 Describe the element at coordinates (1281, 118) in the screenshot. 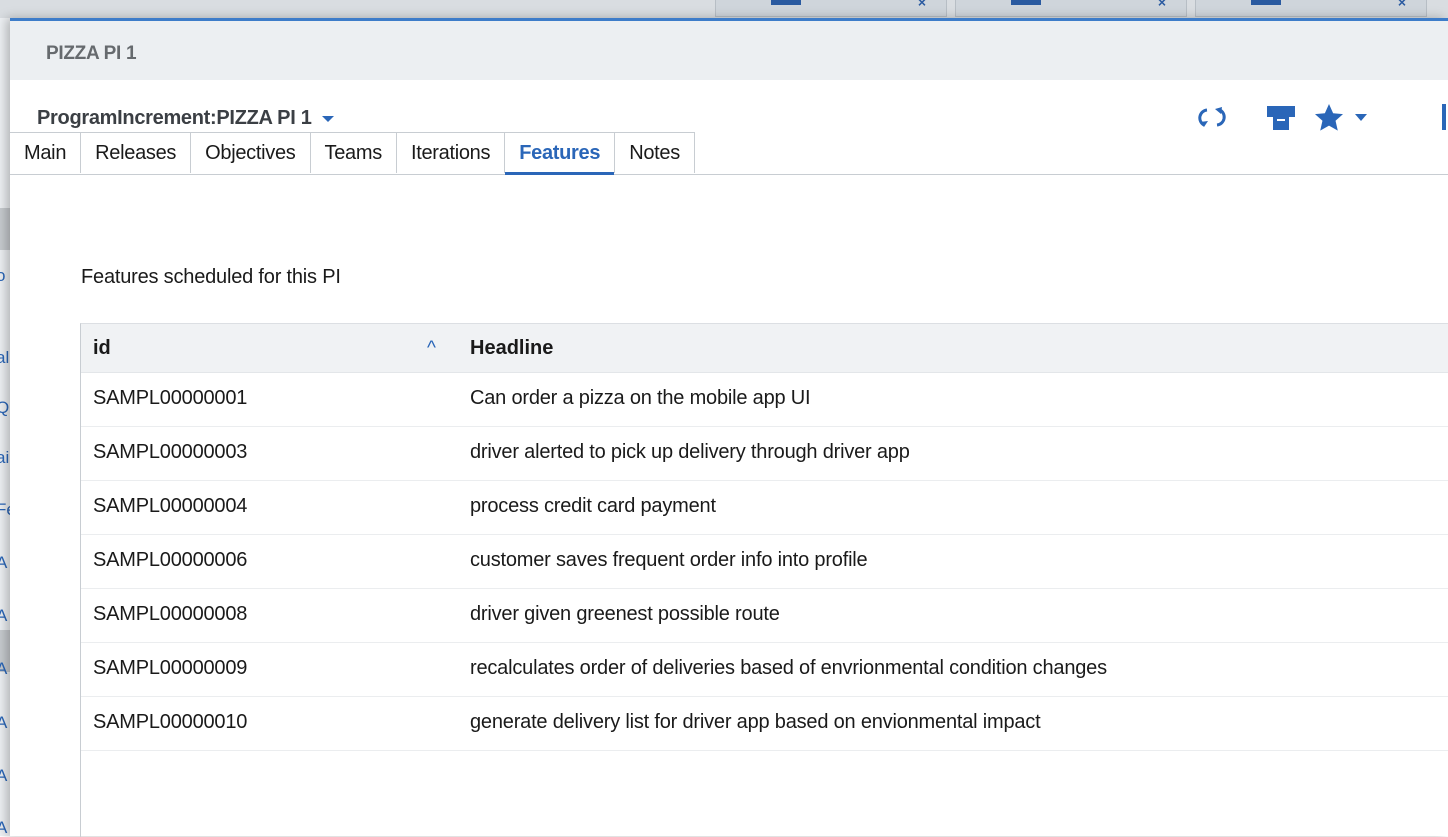

I see `print-icon` at that location.